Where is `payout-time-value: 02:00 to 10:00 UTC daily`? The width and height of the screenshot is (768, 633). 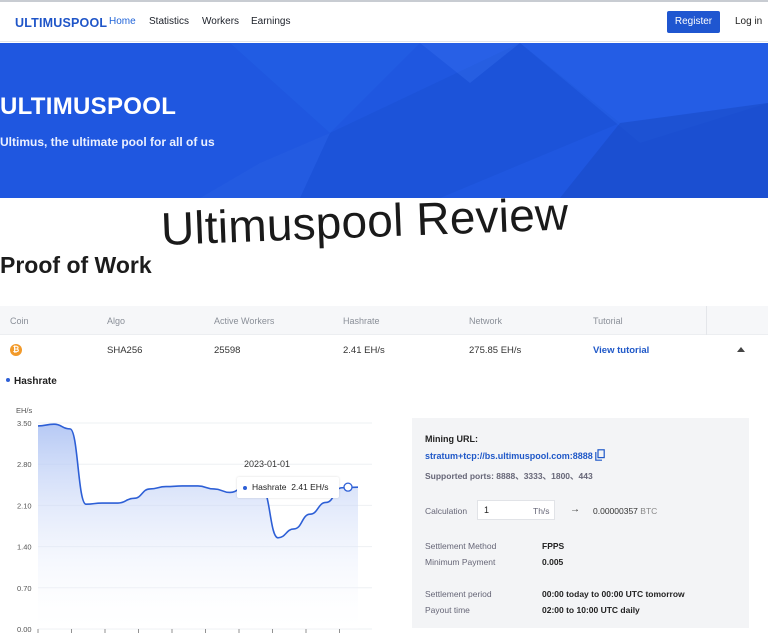 payout-time-value: 02:00 to 10:00 UTC daily is located at coordinates (591, 610).